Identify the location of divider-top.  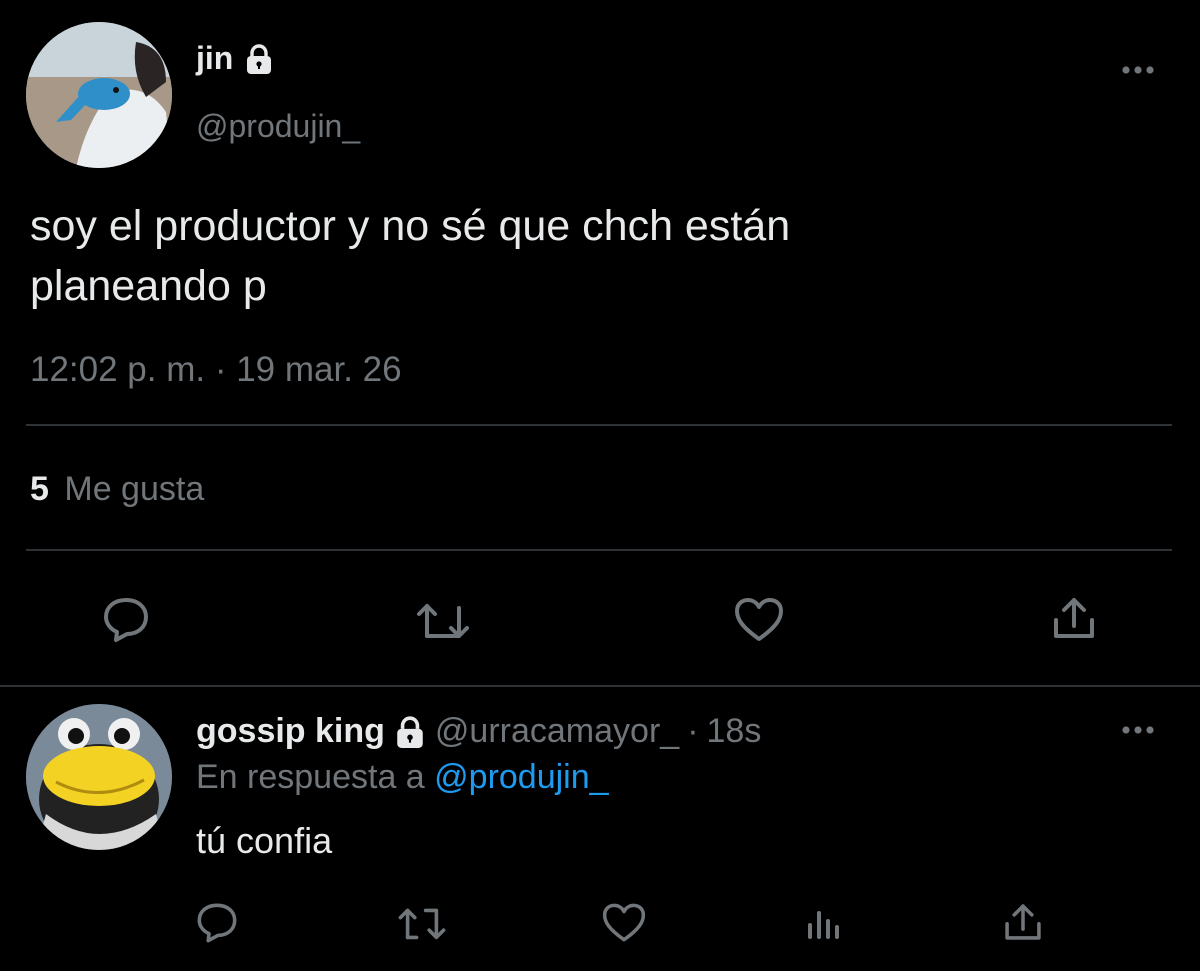
(599, 425).